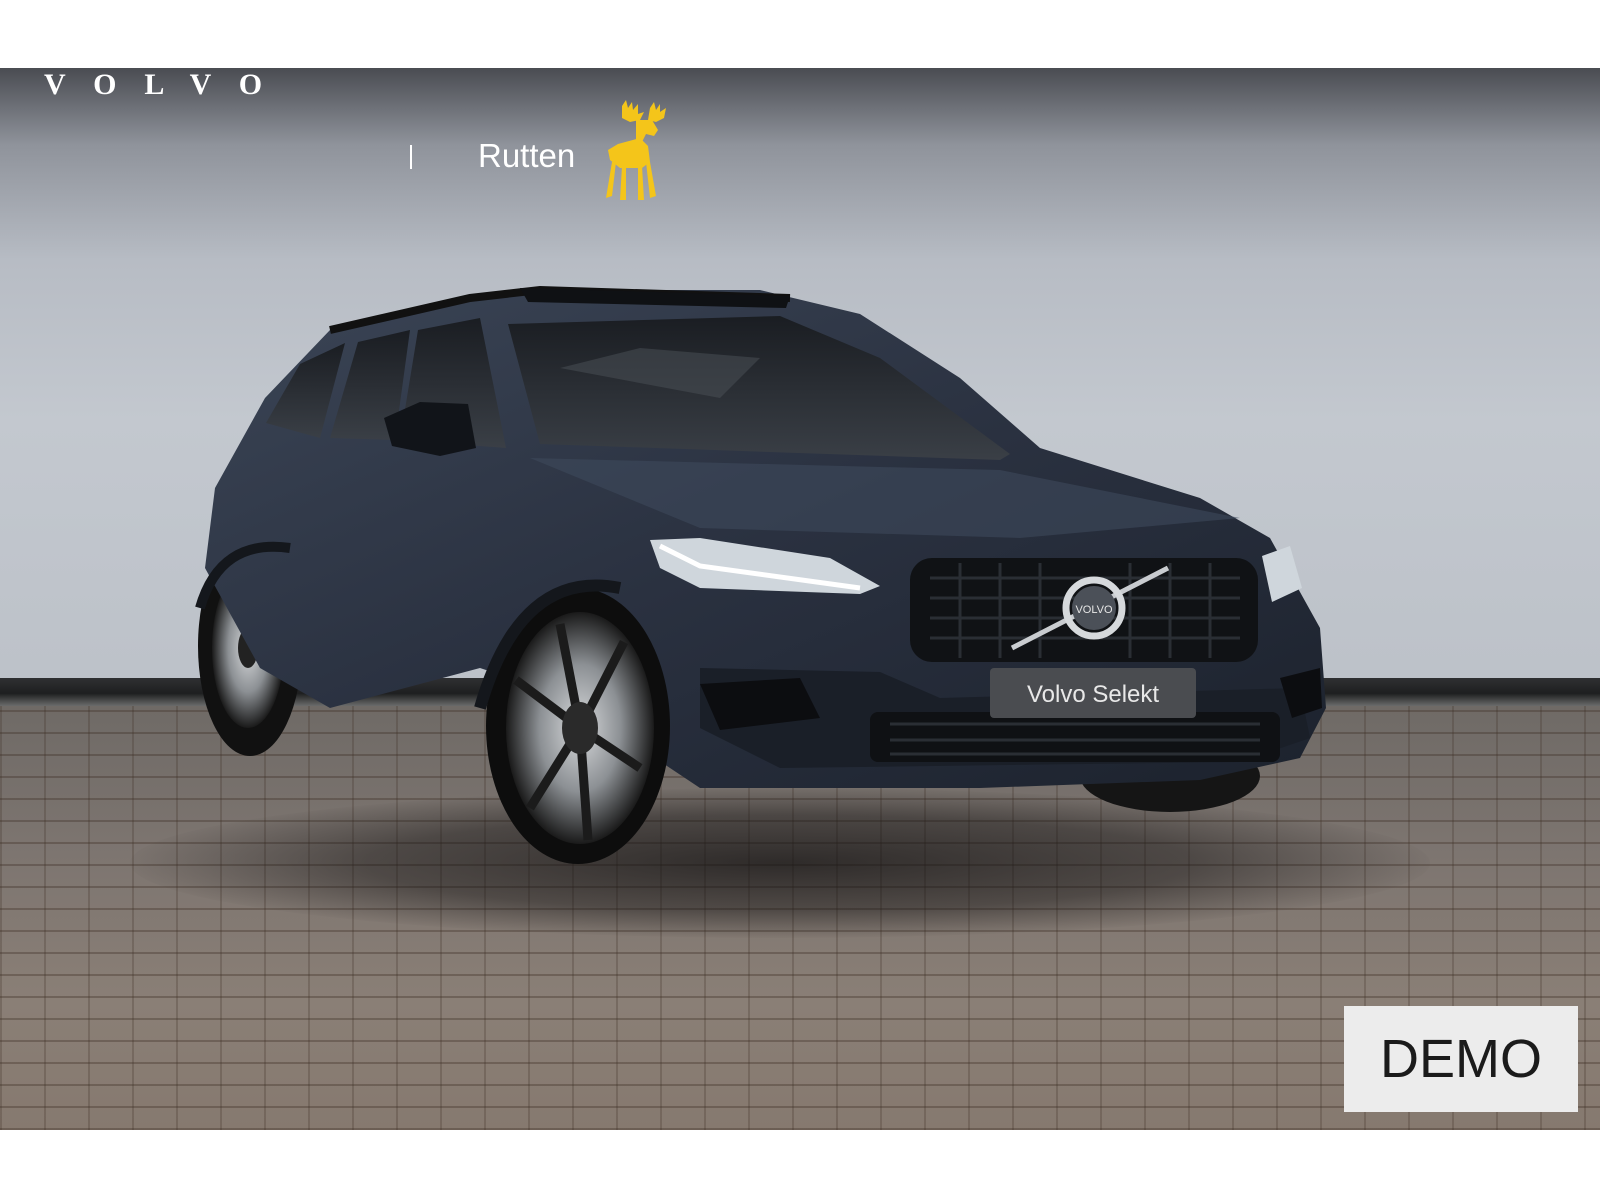  What do you see at coordinates (636, 150) in the screenshot?
I see `moose-icon` at bounding box center [636, 150].